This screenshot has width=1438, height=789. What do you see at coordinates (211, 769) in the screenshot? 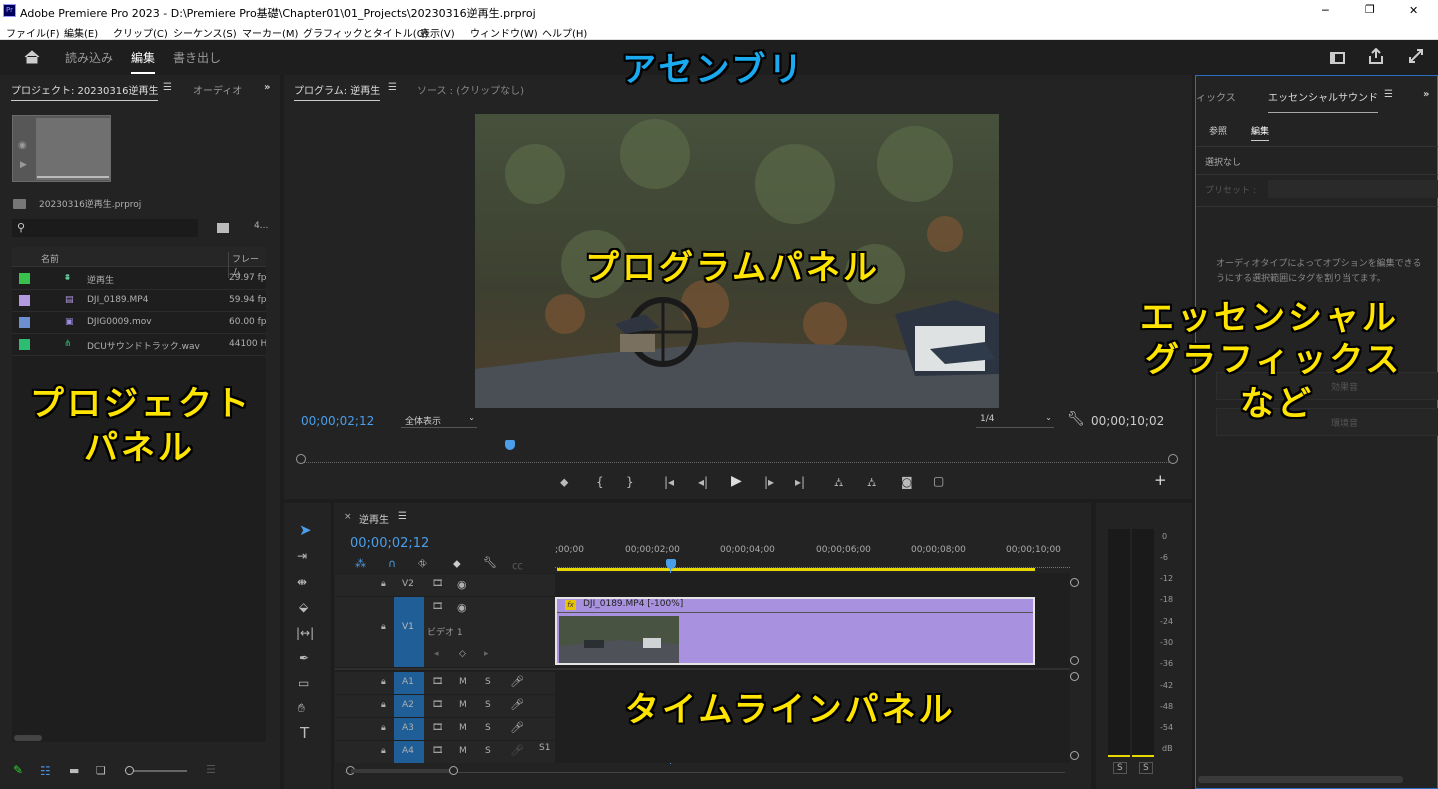
I see `sort-icon: ☰` at bounding box center [211, 769].